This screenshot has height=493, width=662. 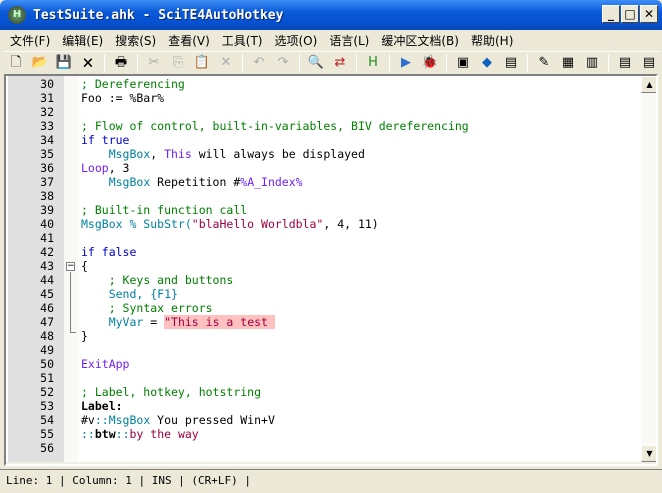 What do you see at coordinates (17, 15) in the screenshot?
I see `autohotkey-icon: H` at bounding box center [17, 15].